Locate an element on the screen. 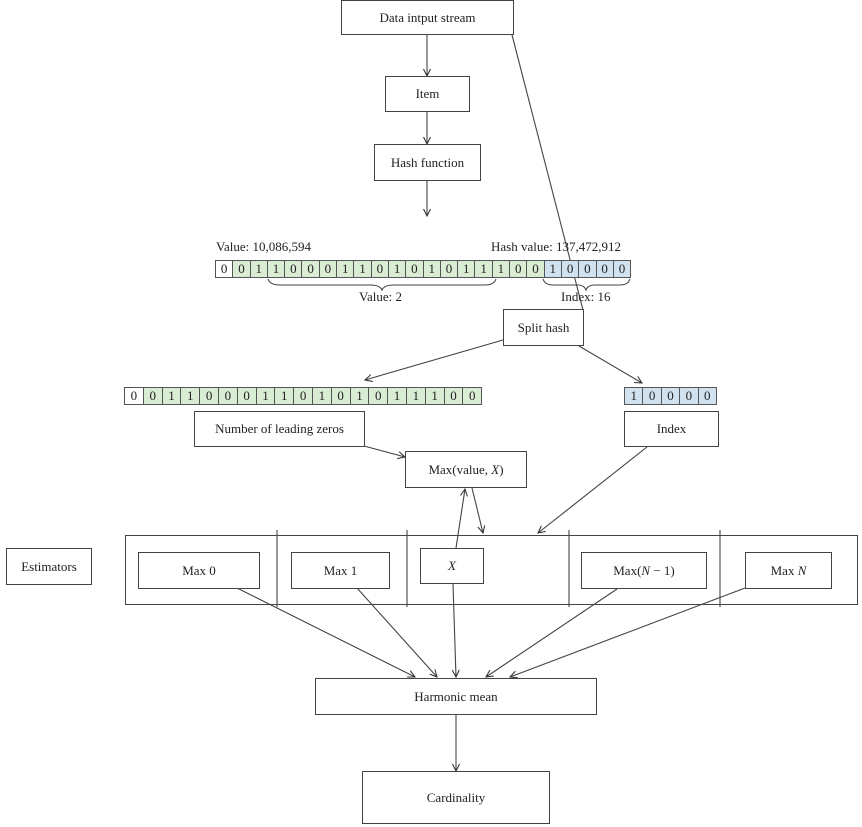 The width and height of the screenshot is (862, 827). index-box: Index is located at coordinates (671, 429).